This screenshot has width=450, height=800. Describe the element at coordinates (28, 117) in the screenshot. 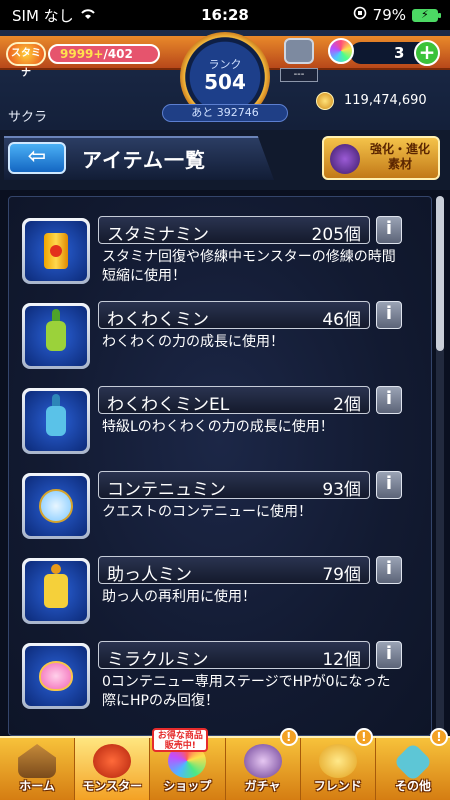

I see `user-name: サクラ` at that location.